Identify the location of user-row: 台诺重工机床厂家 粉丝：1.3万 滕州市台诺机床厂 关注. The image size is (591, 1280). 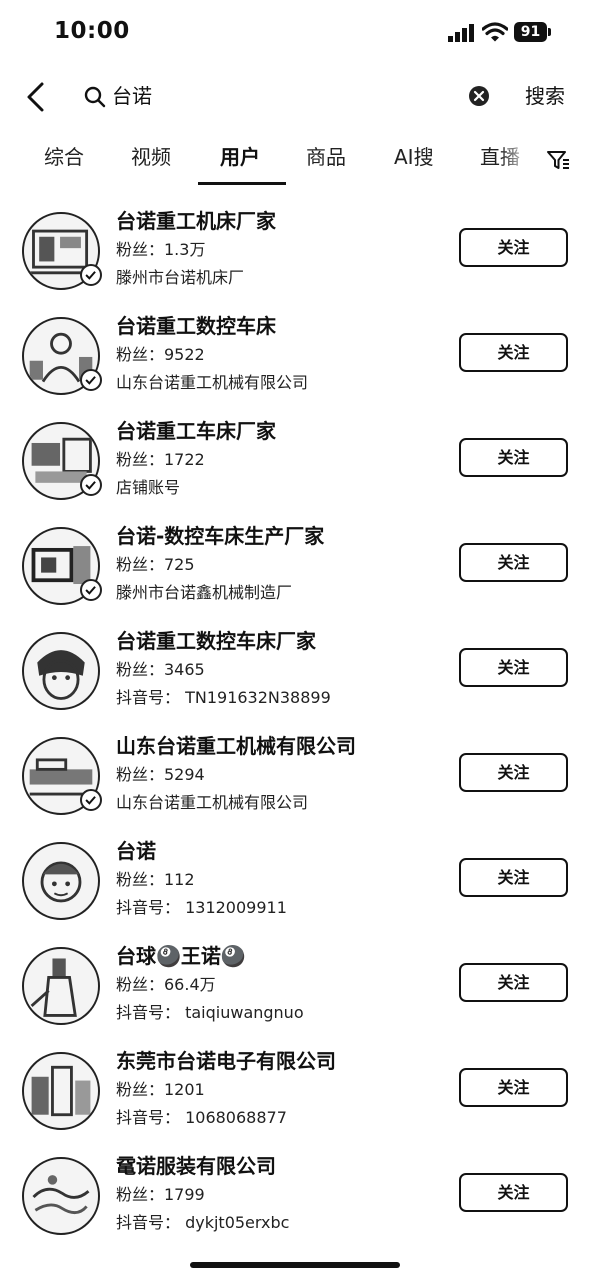
(295, 250).